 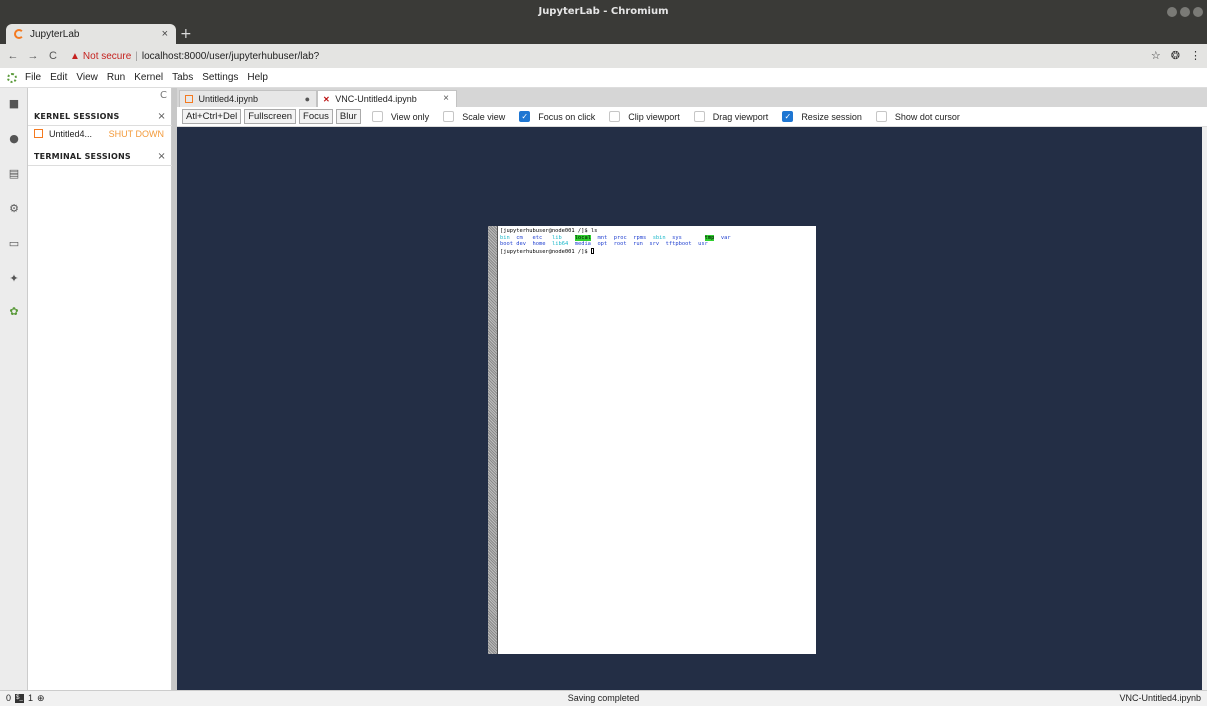 I want to click on fullscreen-button: Fullscreen, so click(x=270, y=116).